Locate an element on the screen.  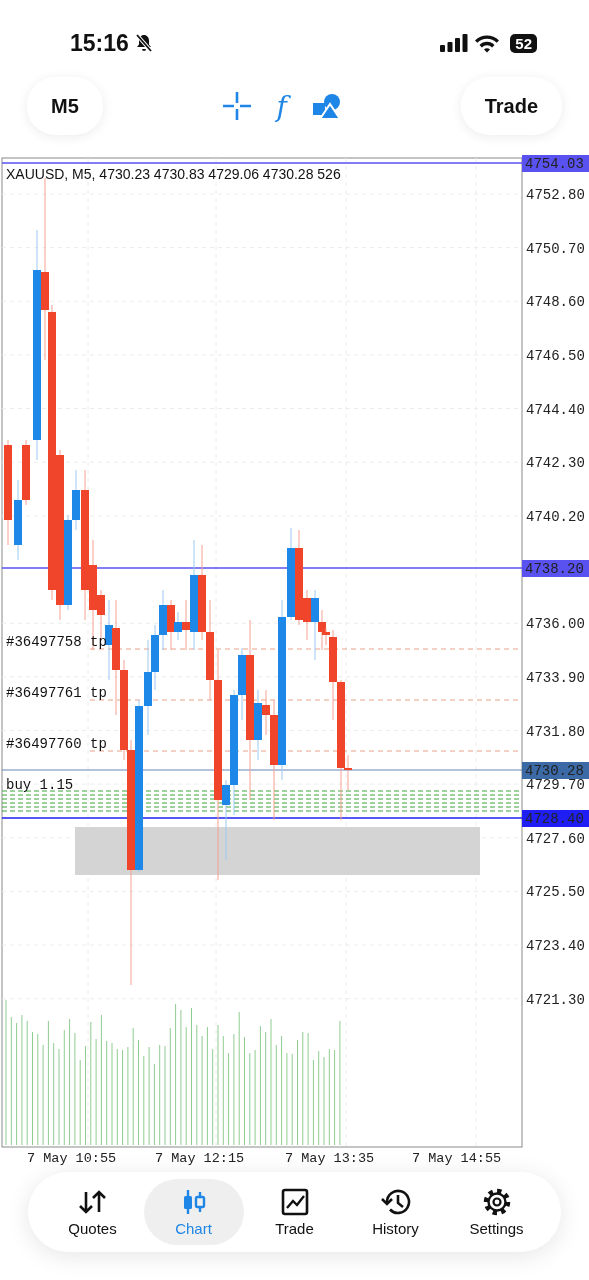
status-time: 15:16 is located at coordinates (99, 43).